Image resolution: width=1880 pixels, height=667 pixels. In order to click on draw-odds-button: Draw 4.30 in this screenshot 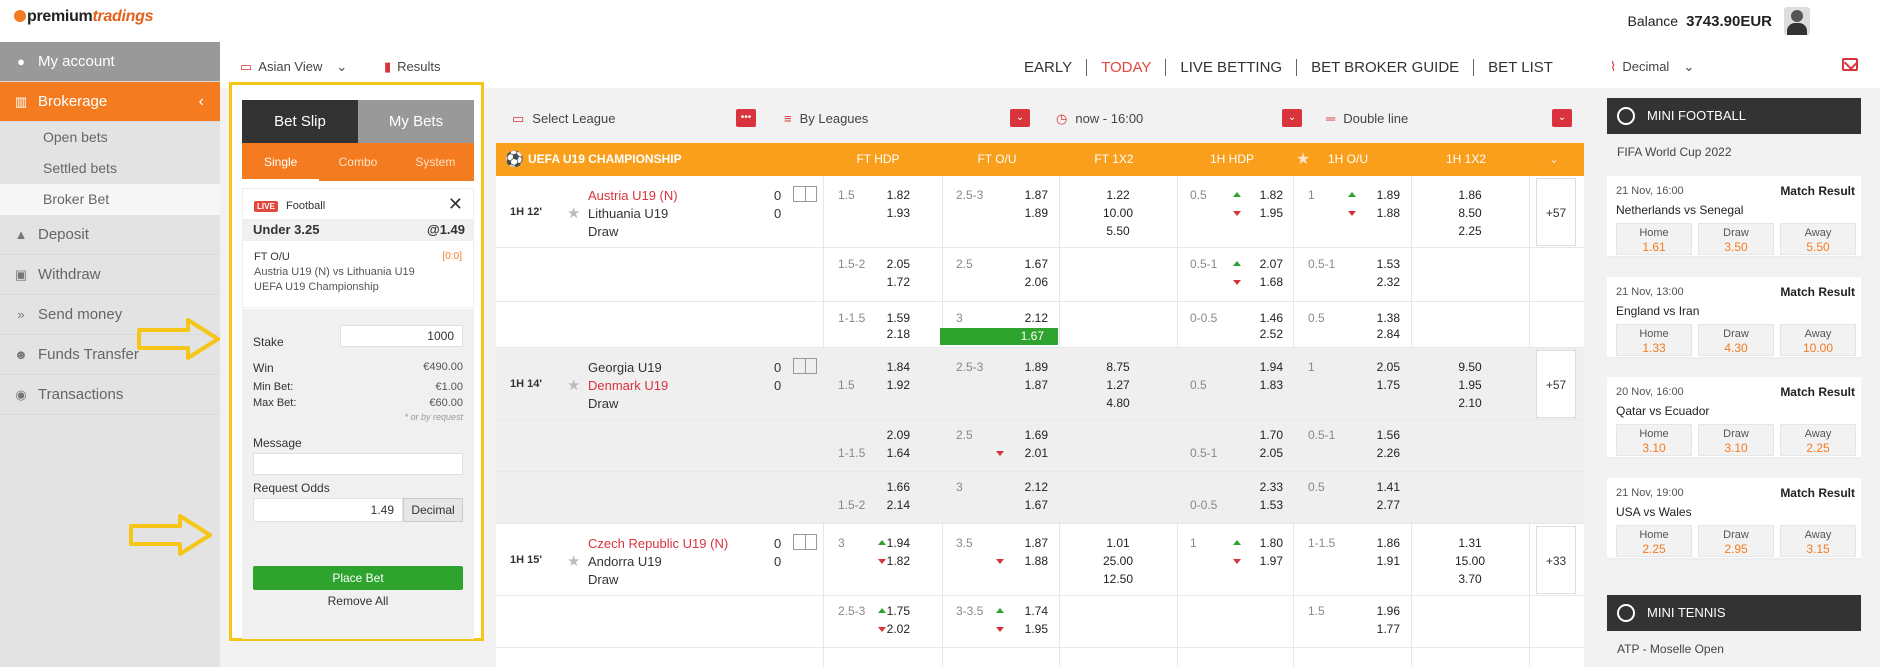, I will do `click(1736, 340)`.